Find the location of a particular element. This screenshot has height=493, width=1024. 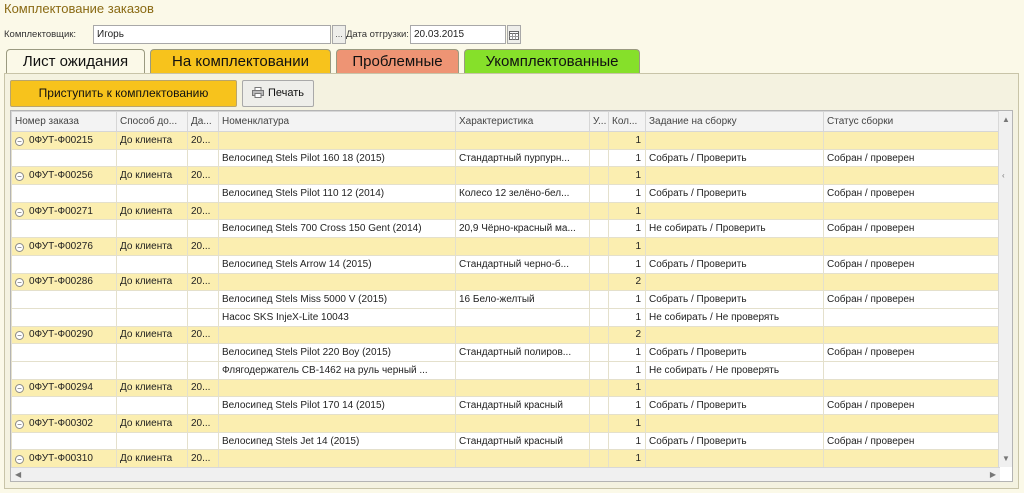

tab-in-assembly: На комплектовании is located at coordinates (240, 61).